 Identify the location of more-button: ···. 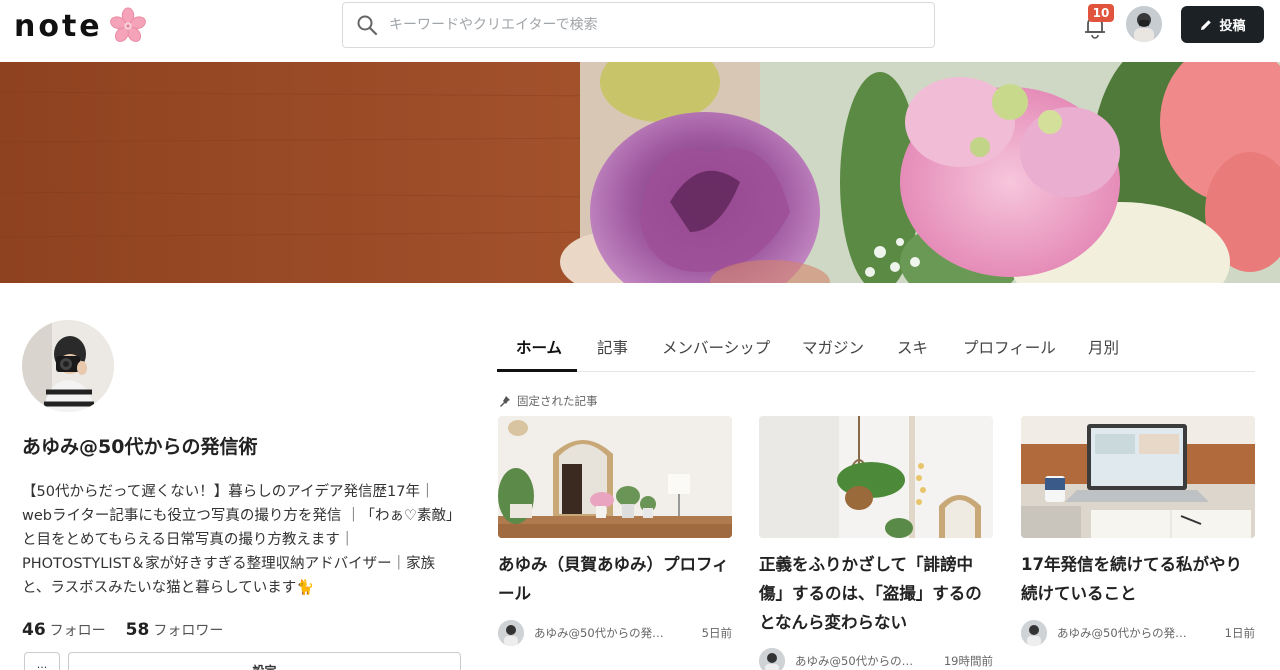
(42, 661).